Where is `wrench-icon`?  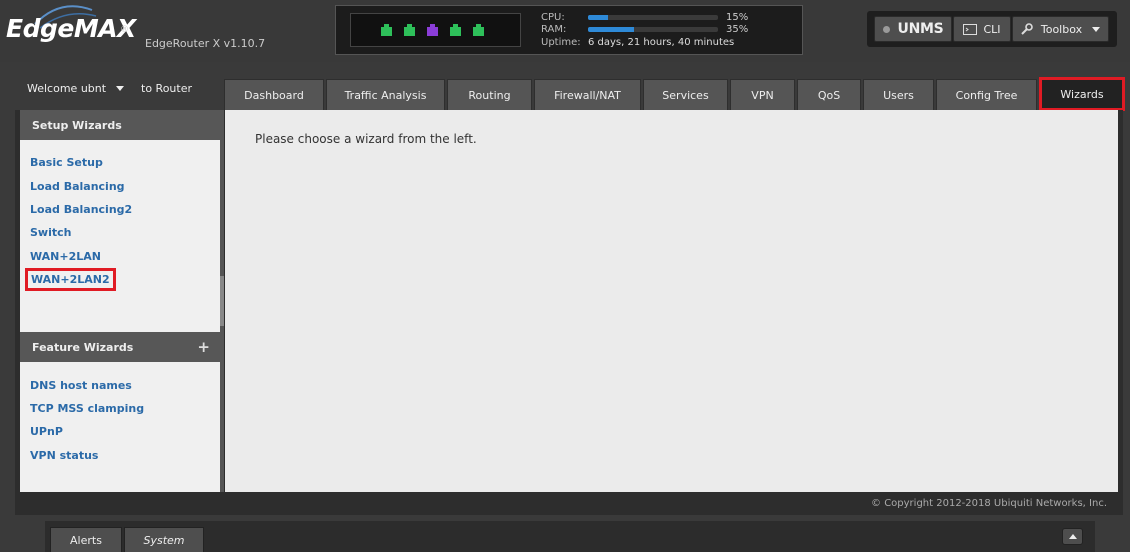 wrench-icon is located at coordinates (1027, 29).